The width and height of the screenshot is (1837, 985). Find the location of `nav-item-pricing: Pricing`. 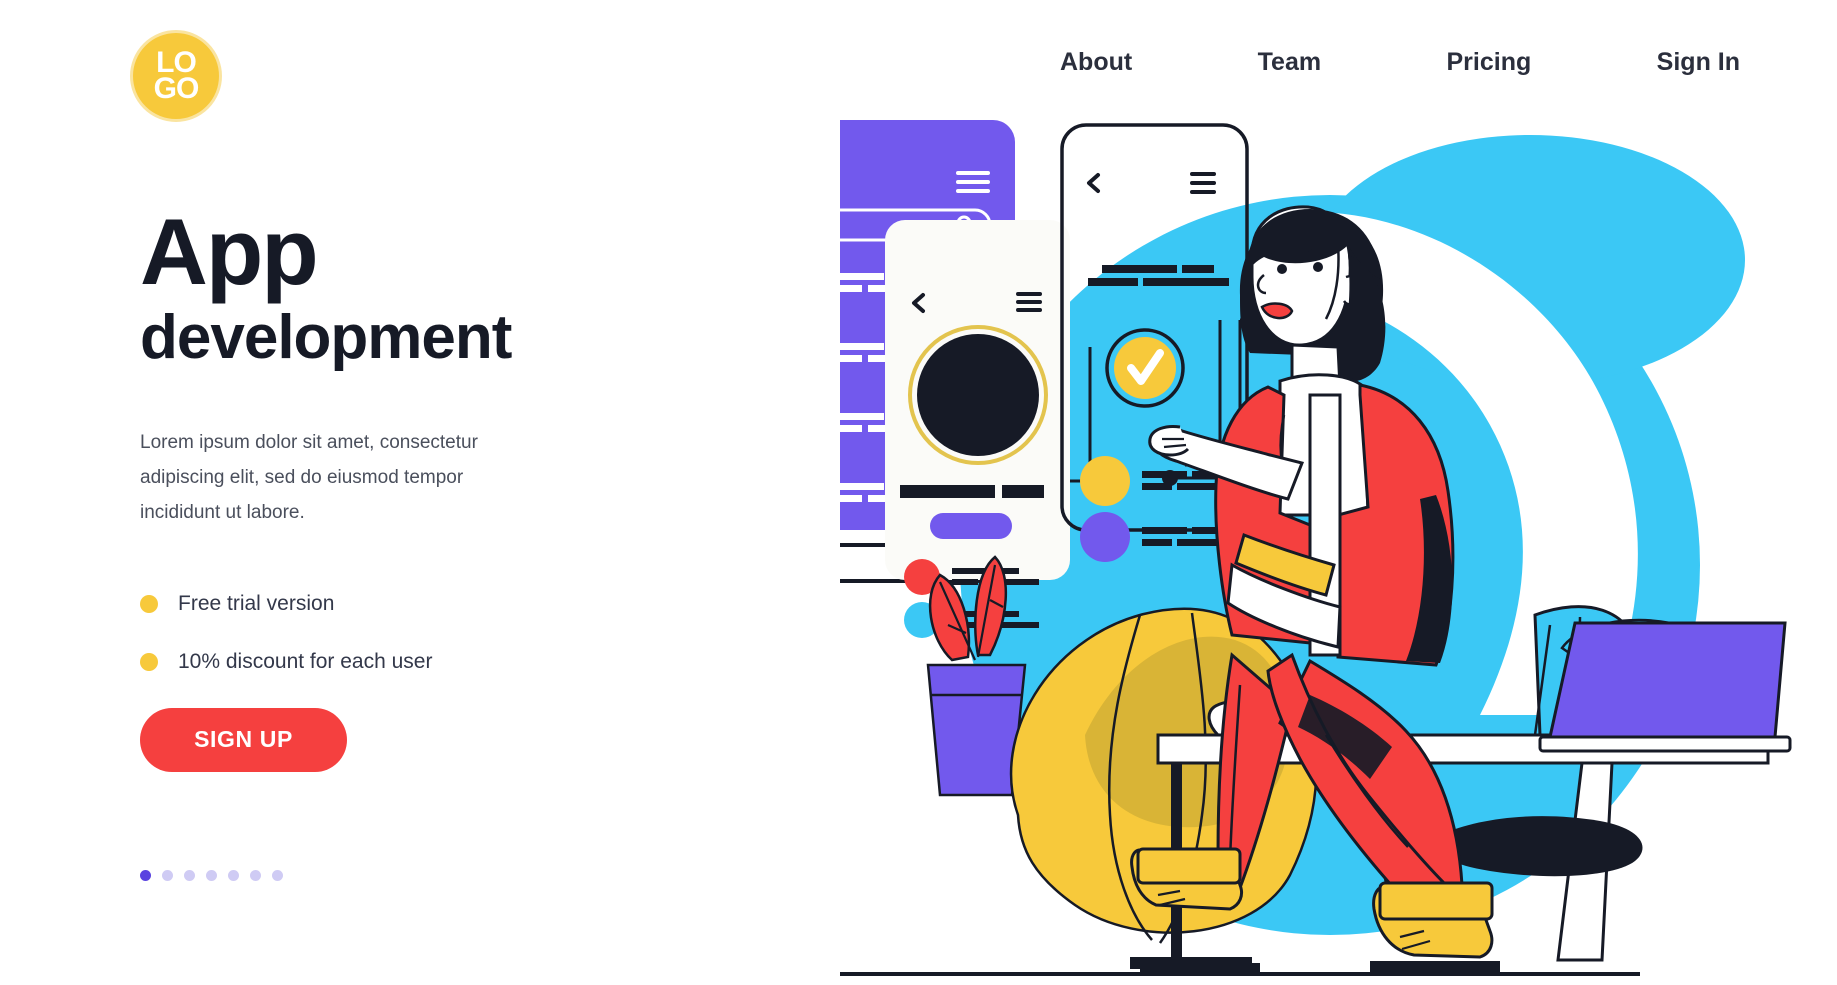

nav-item-pricing: Pricing is located at coordinates (1489, 62).